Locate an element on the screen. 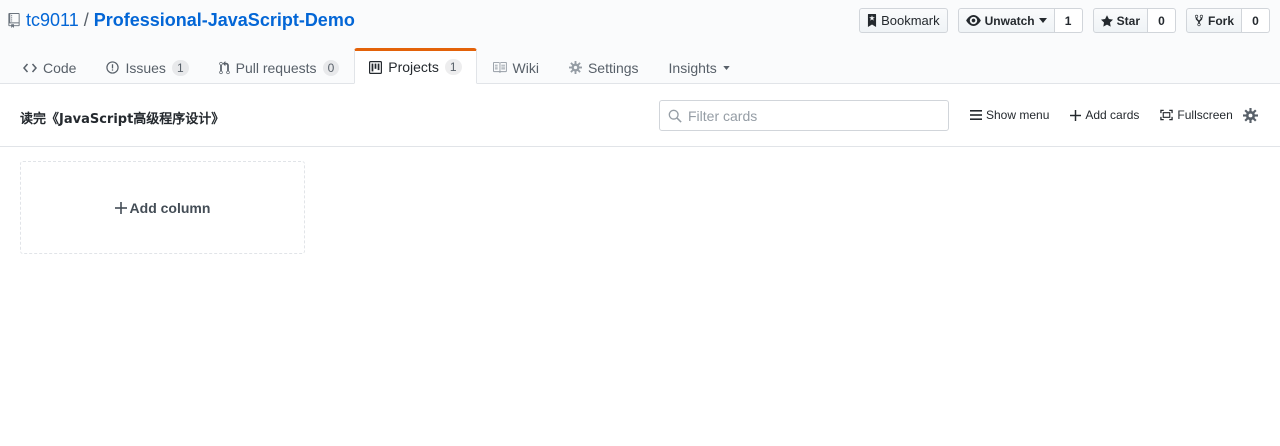 The image size is (1280, 446). menu-icon is located at coordinates (976, 115).